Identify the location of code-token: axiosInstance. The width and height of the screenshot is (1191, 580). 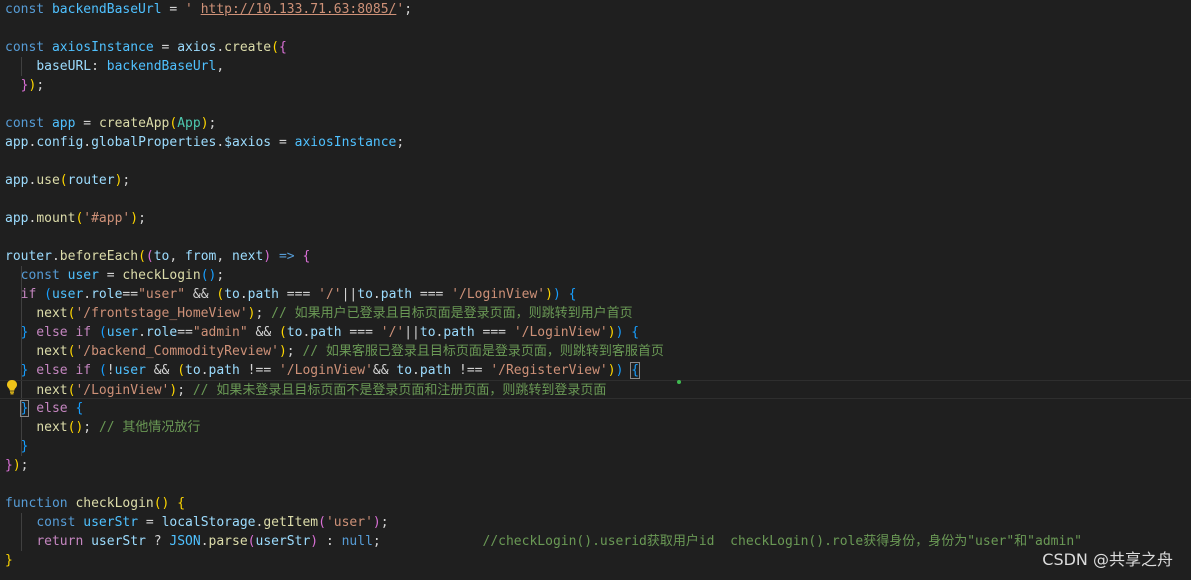
(102, 47).